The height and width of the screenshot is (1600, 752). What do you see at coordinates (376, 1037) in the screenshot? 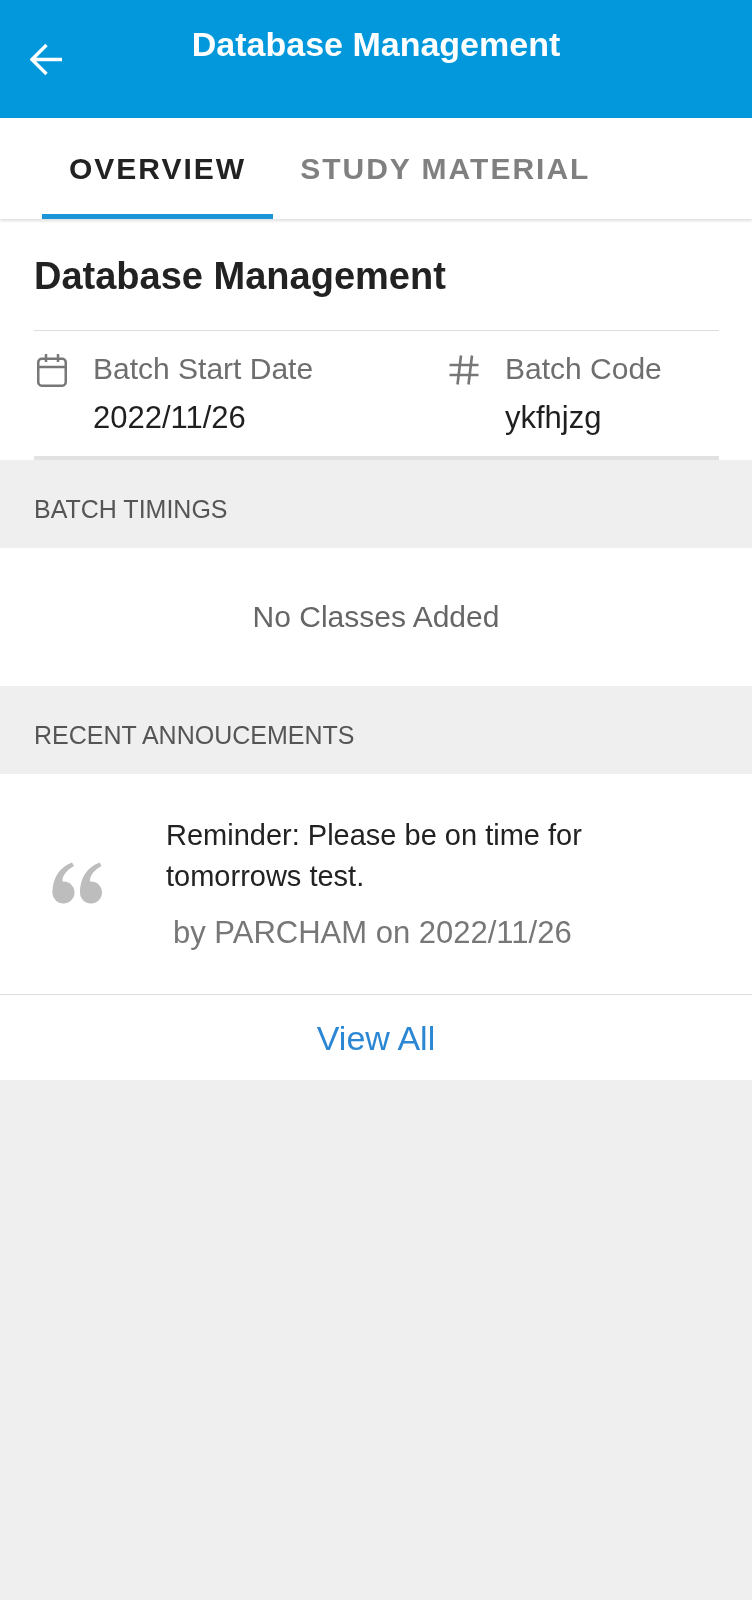
I see `view-all-link: View All` at bounding box center [376, 1037].